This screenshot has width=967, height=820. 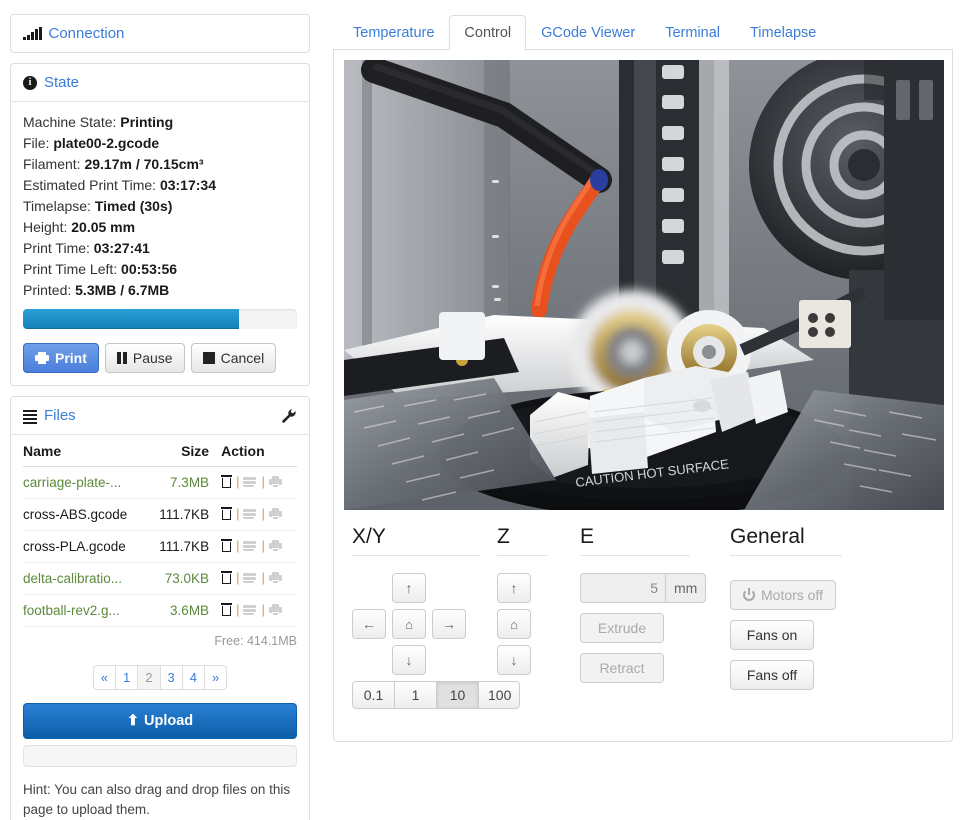 What do you see at coordinates (104, 677) in the screenshot?
I see `pagination-prev: «` at bounding box center [104, 677].